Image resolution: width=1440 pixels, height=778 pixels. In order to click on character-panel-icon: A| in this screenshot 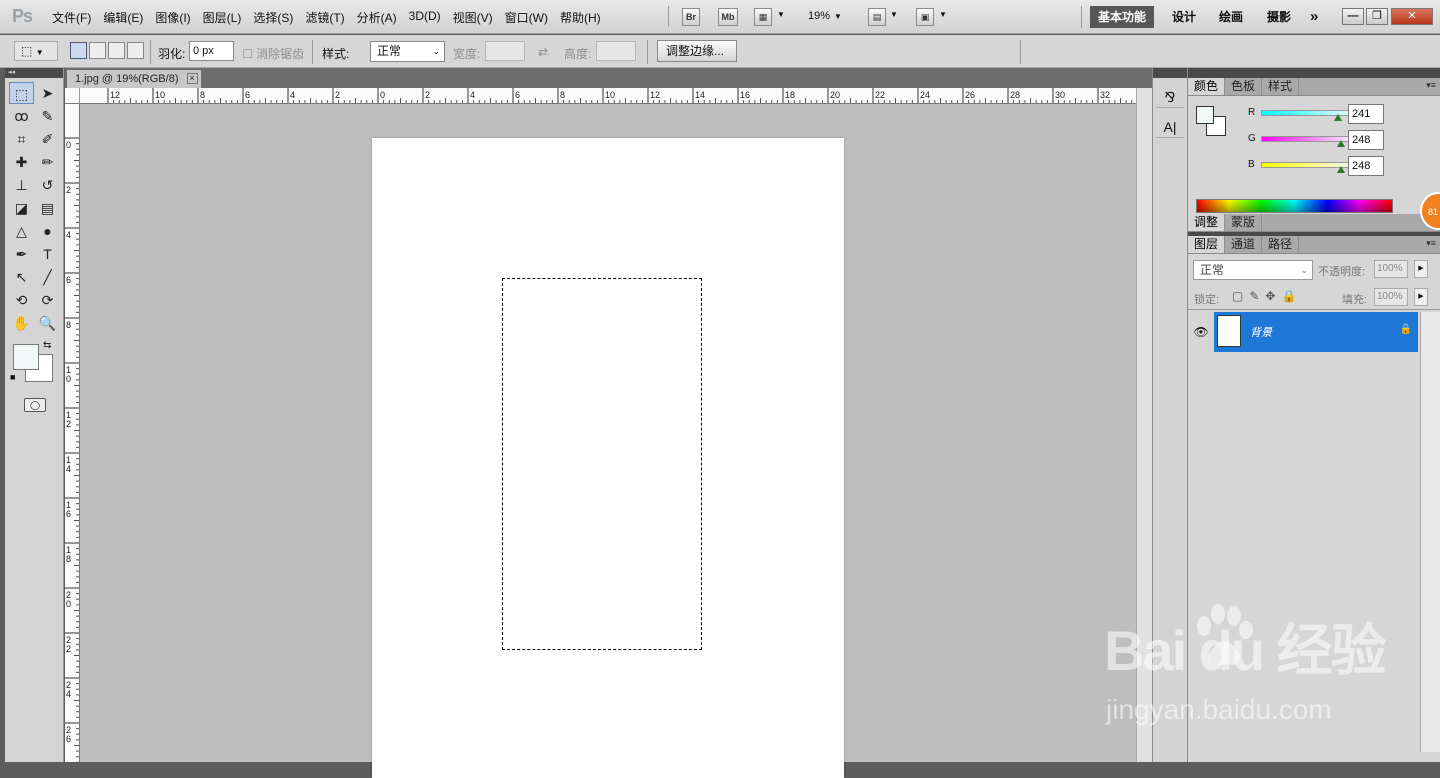, I will do `click(1170, 127)`.